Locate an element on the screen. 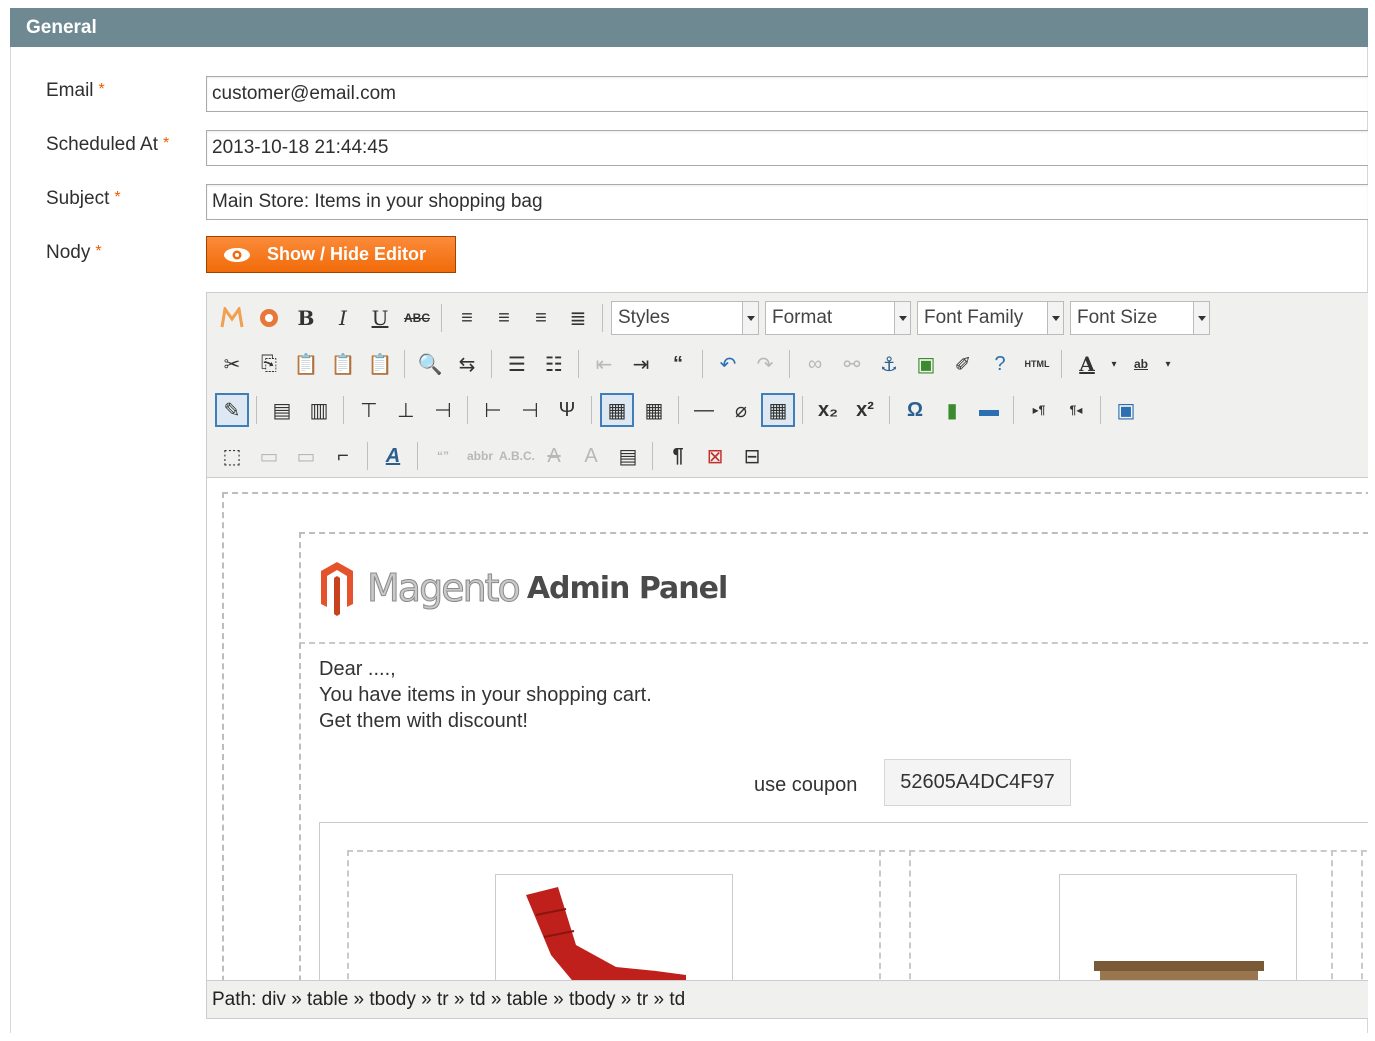 Image resolution: width=1375 pixels, height=1041 pixels. visual-aid-icon: ▦ is located at coordinates (778, 410).